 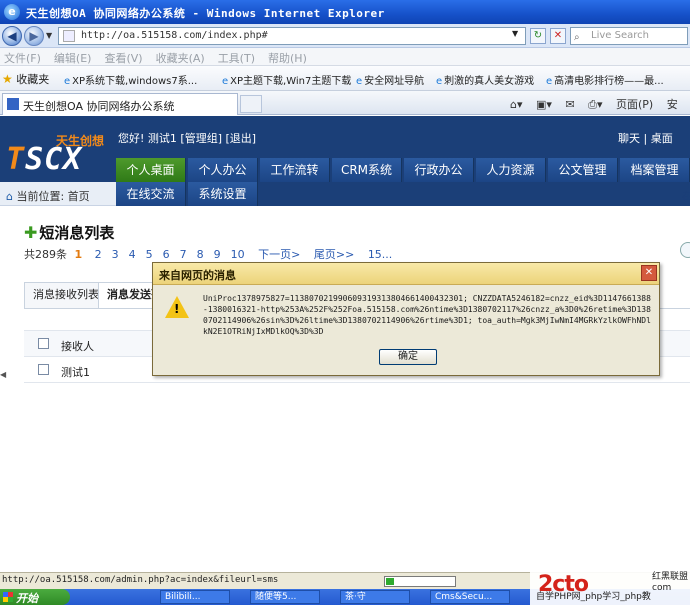 I want to click on page-link: 8, so click(x=200, y=254).